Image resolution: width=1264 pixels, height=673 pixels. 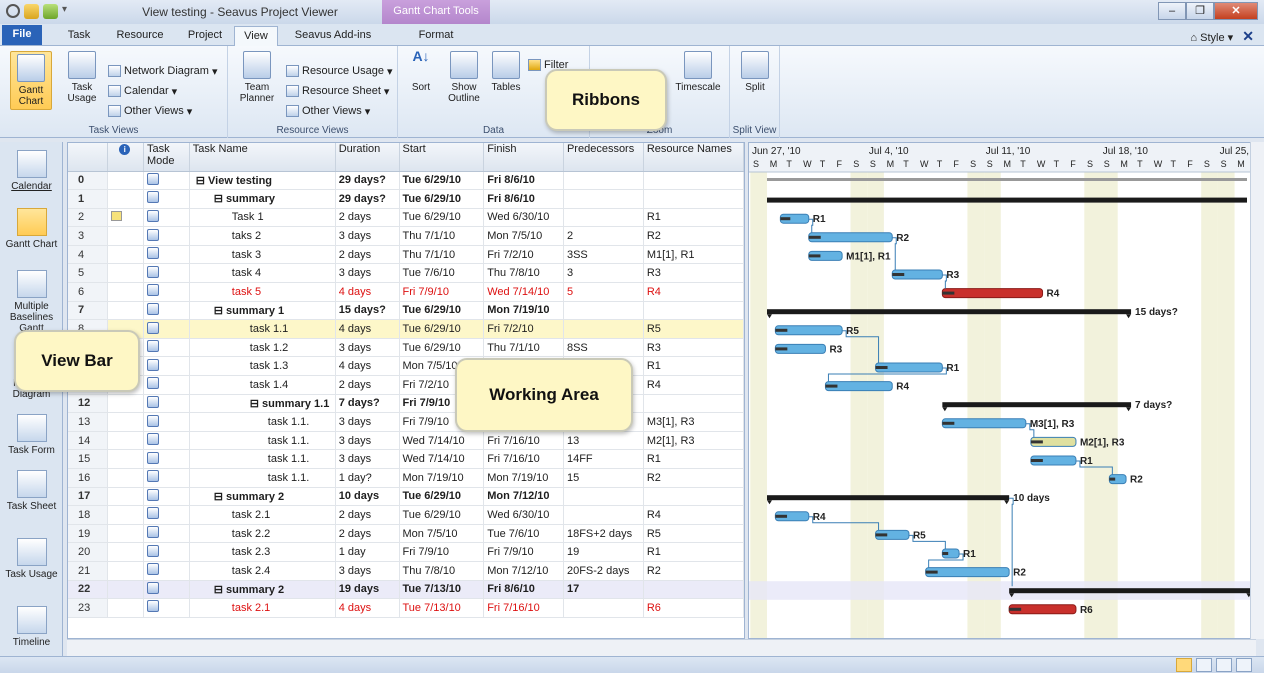 What do you see at coordinates (523, 236) in the screenshot?
I see `cell-finish: Mon 7/5/10` at bounding box center [523, 236].